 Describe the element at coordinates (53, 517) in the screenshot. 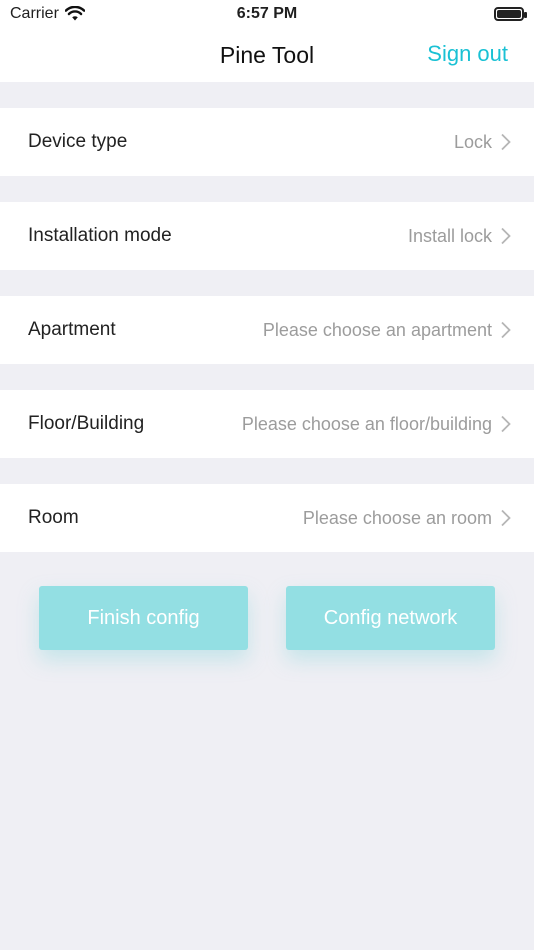

I see `row-label: Room` at that location.